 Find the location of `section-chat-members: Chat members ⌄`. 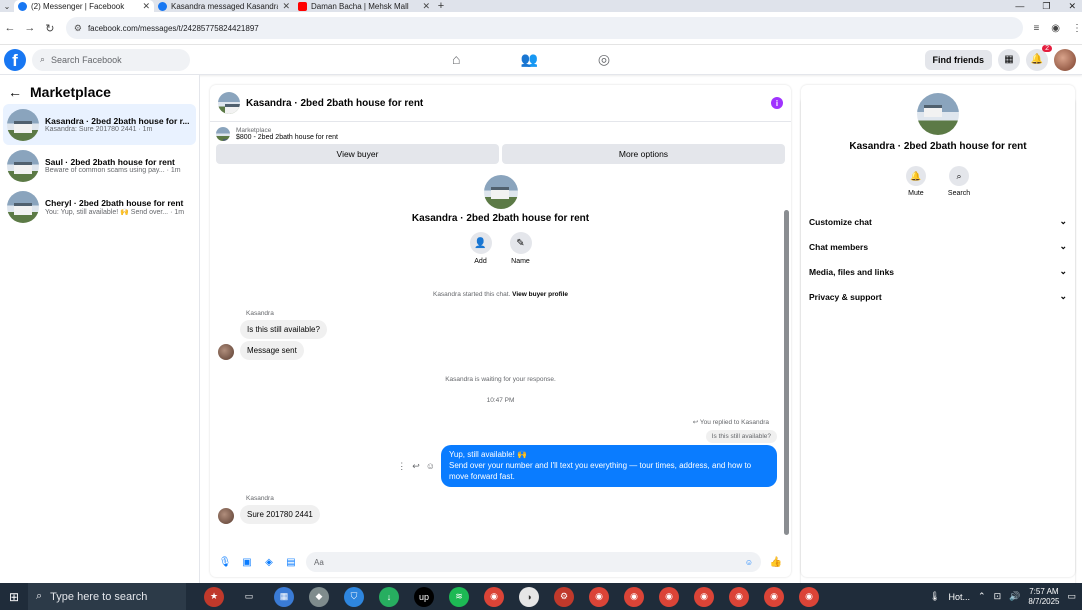

section-chat-members: Chat members ⌄ is located at coordinates (938, 246).